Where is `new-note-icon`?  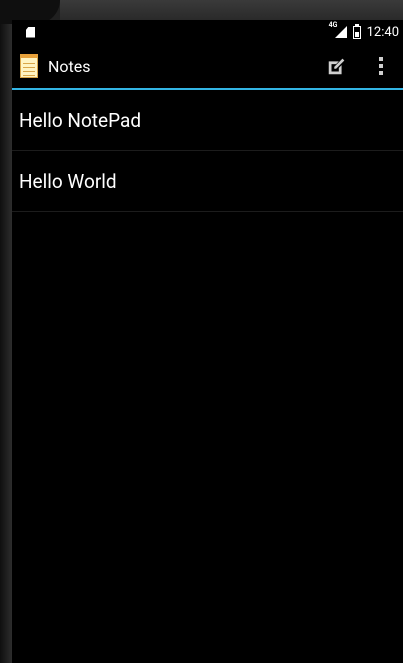
new-note-icon is located at coordinates (336, 66).